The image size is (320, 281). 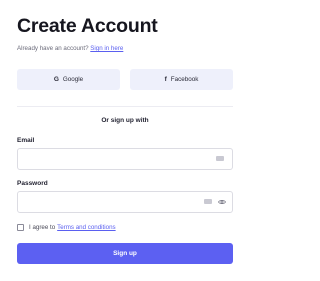 I want to click on google-label: Google, so click(x=73, y=79).